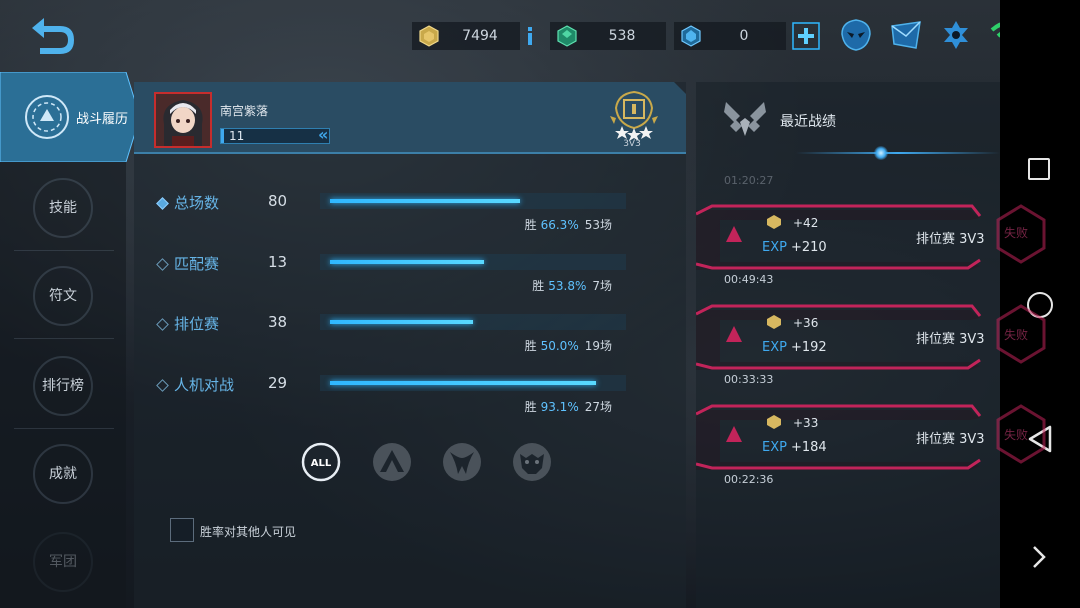  I want to click on winrate-summary: 胜 50.0% 19场, so click(568, 345).